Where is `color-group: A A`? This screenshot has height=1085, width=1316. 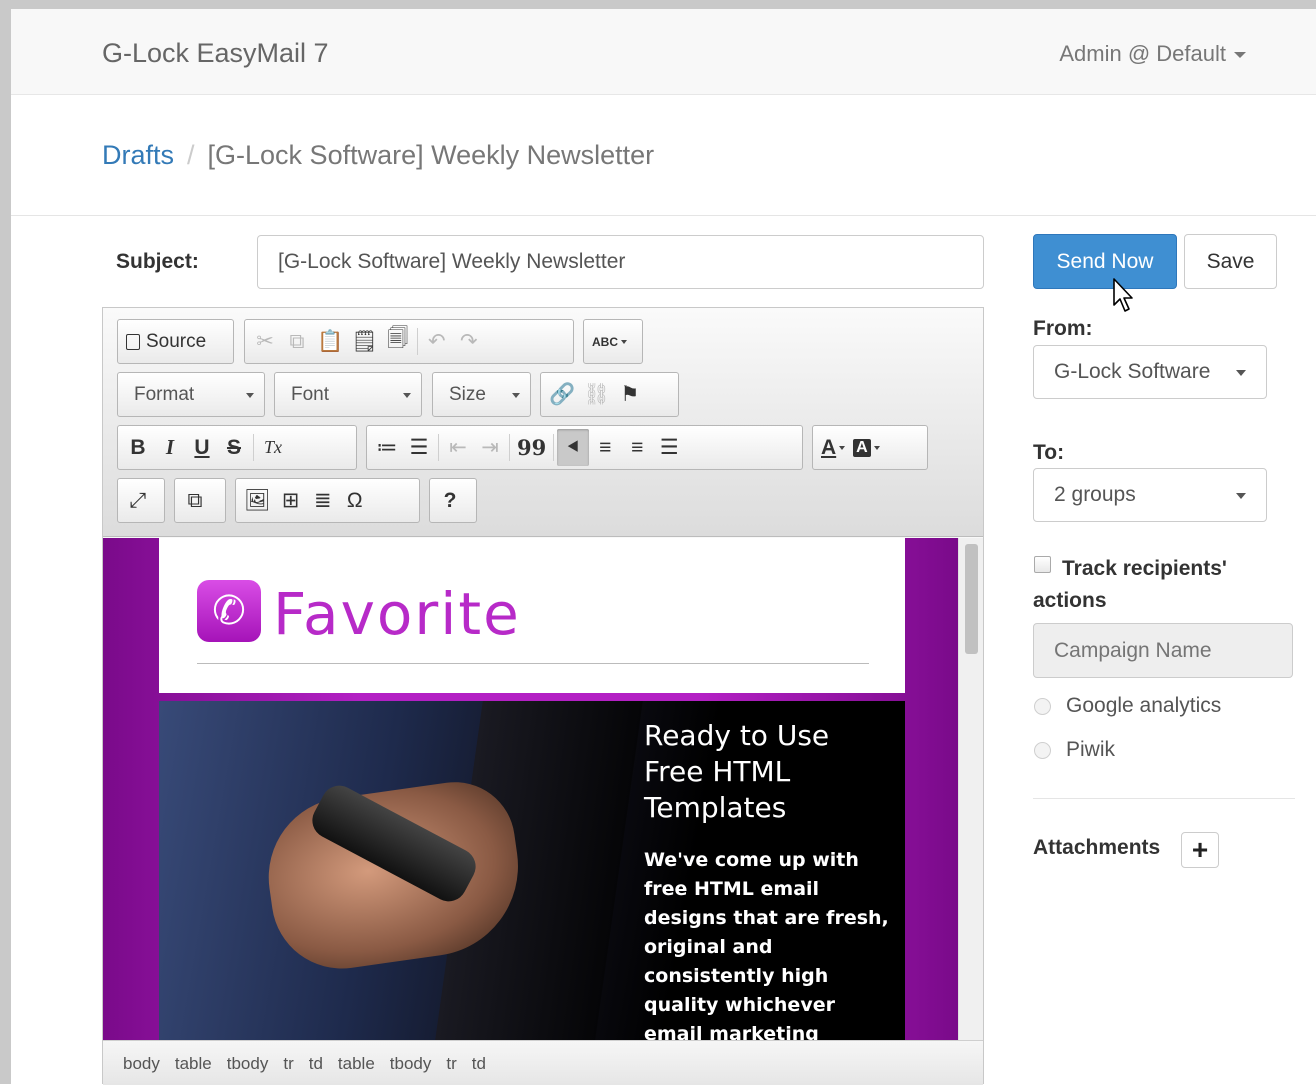
color-group: A A is located at coordinates (870, 447).